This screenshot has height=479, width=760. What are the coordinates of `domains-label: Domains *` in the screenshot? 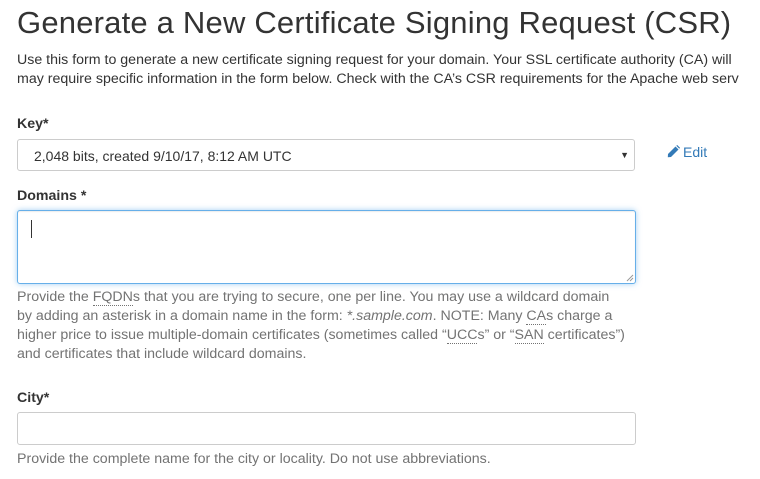 It's located at (52, 196).